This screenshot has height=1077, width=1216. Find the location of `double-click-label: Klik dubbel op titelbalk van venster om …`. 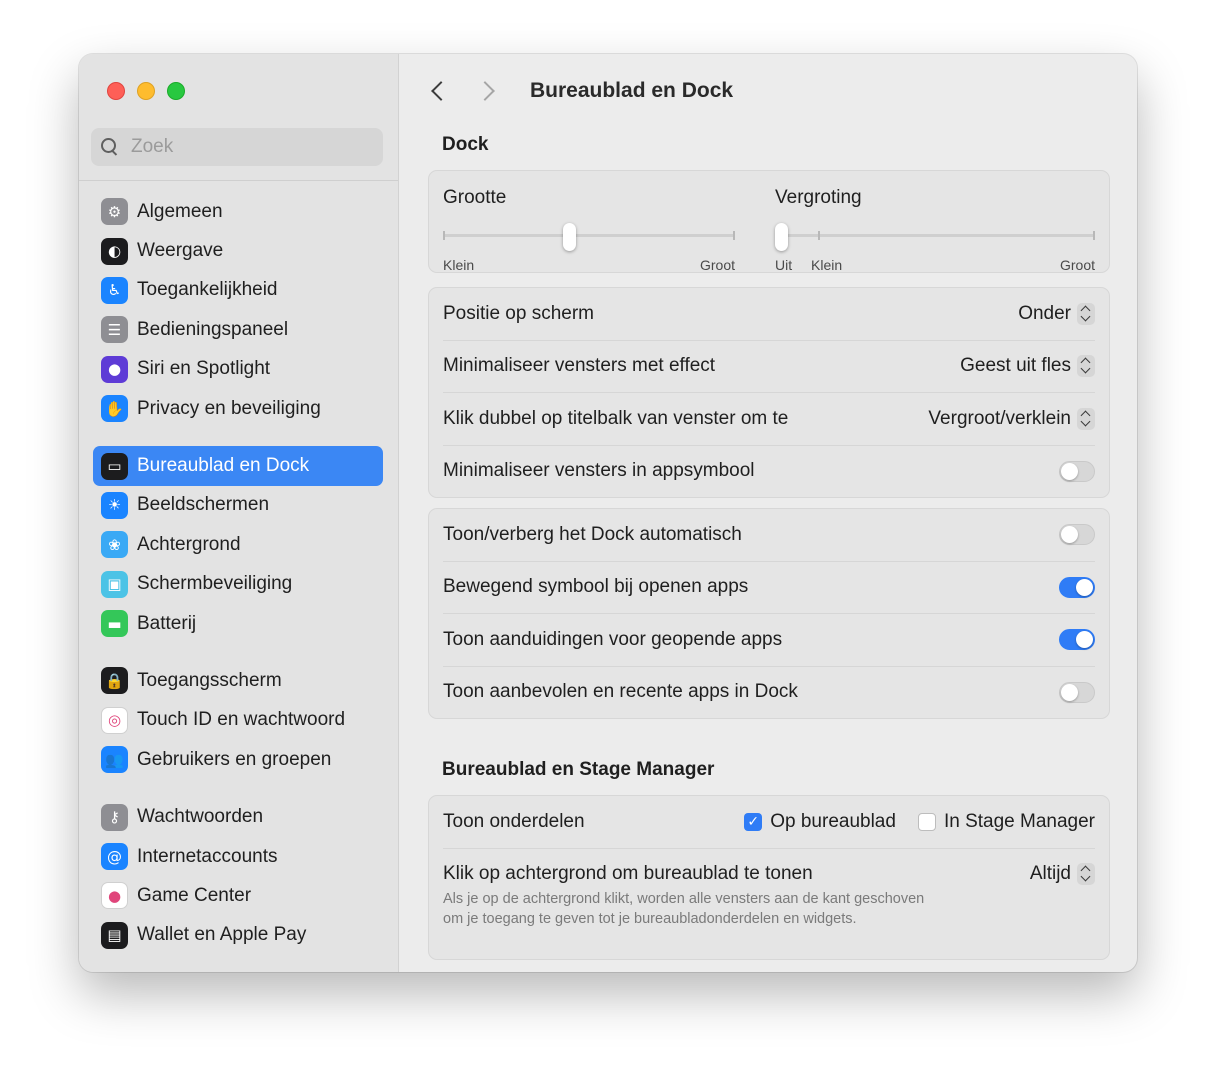

double-click-label: Klik dubbel op titelbalk van venster om … is located at coordinates (616, 418).